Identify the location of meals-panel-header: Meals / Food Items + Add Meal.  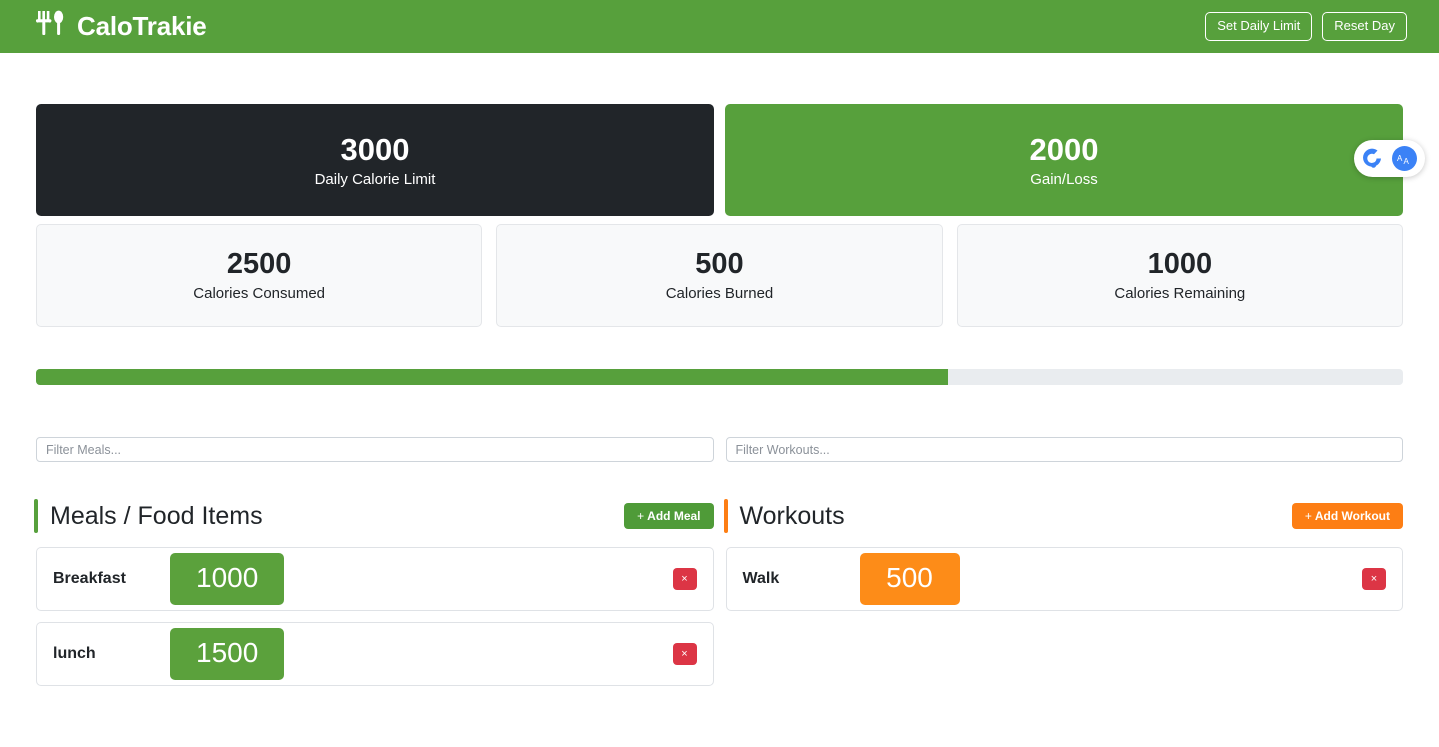
(374, 516).